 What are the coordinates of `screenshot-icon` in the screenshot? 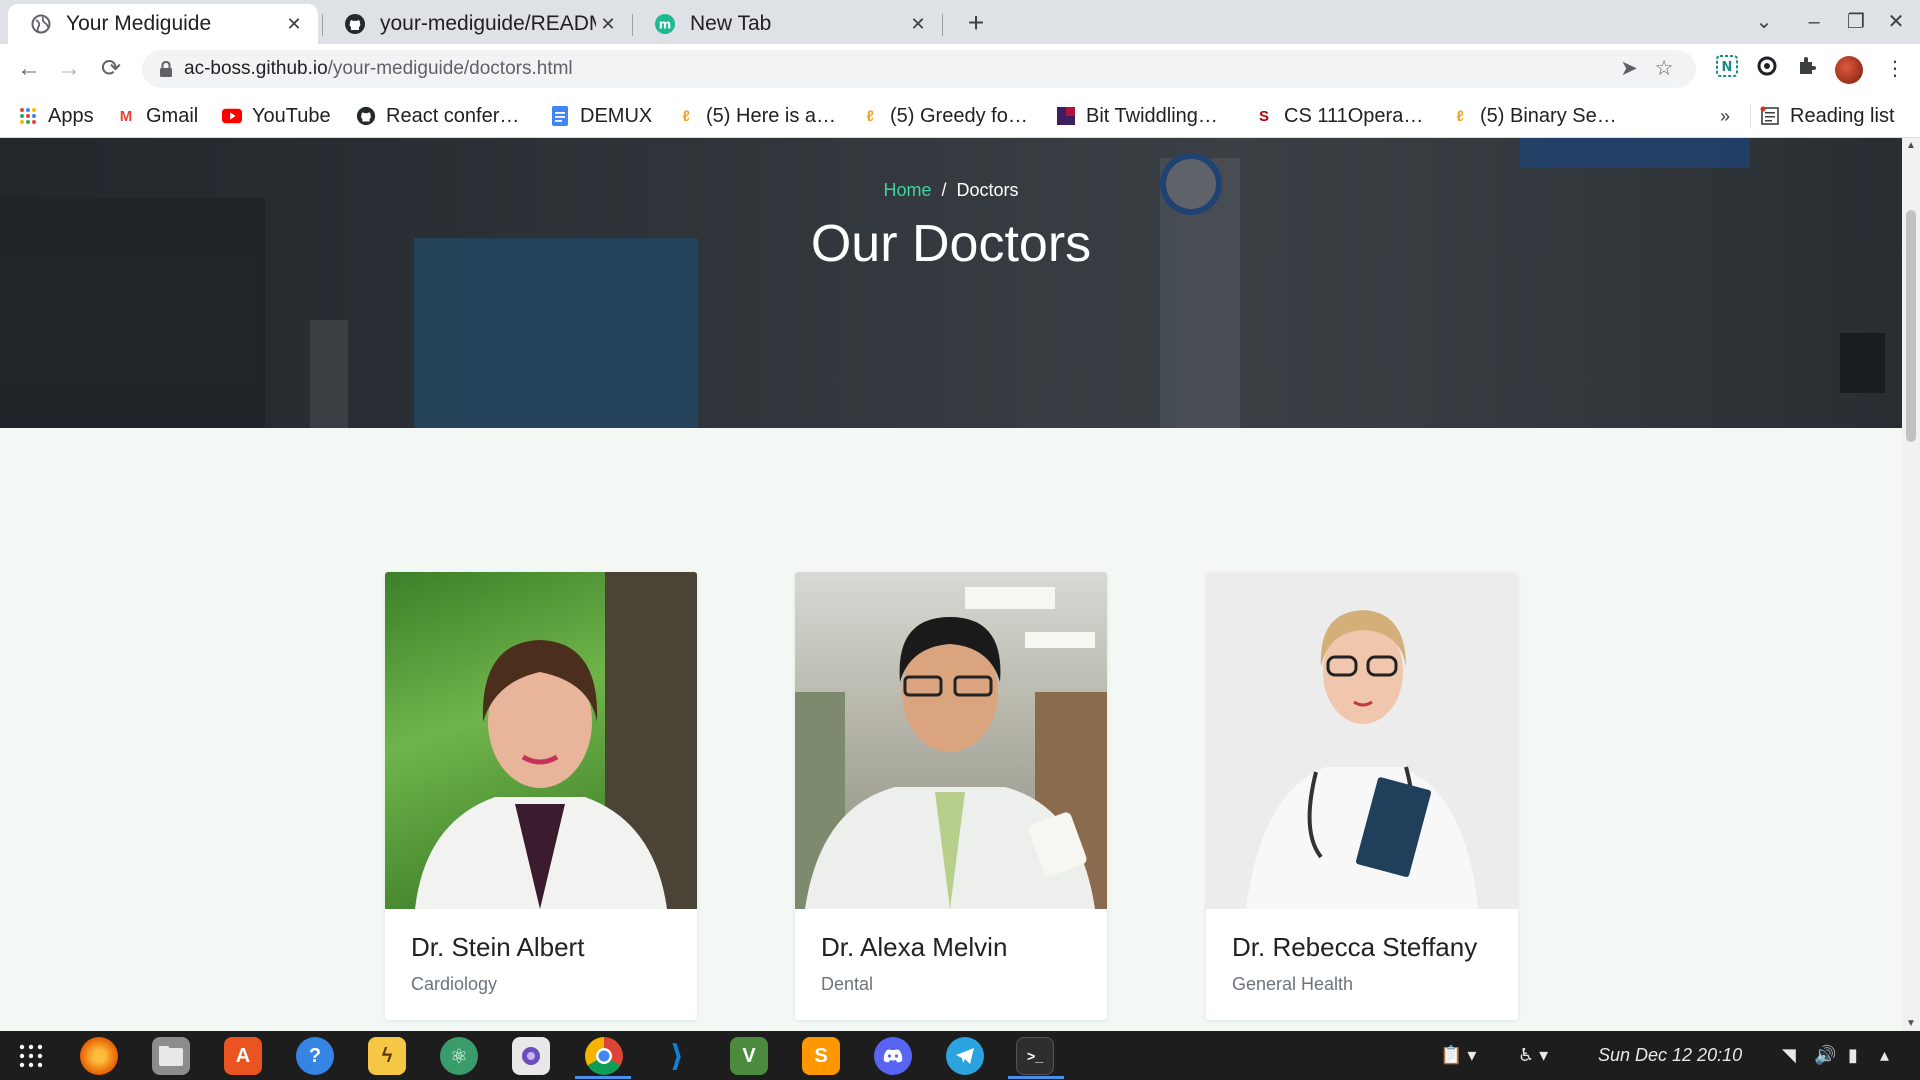 It's located at (531, 1056).